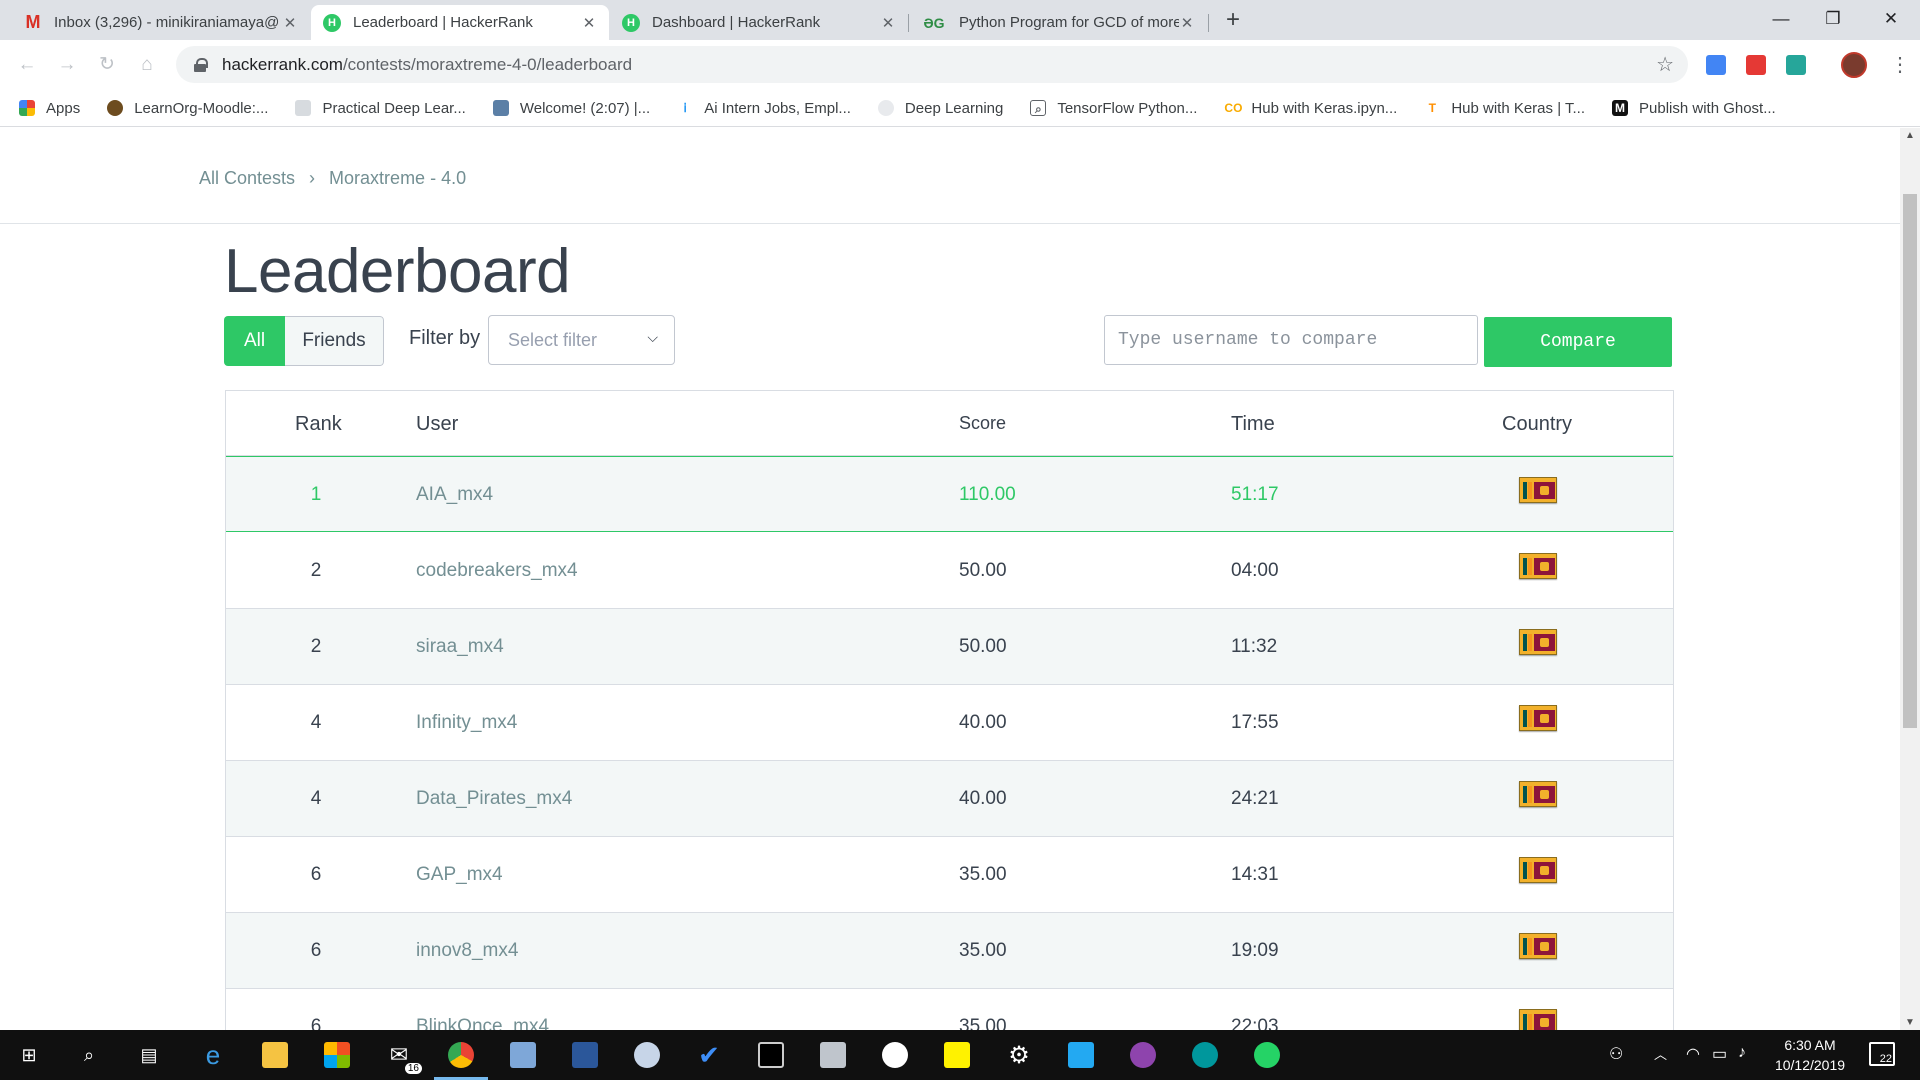 The image size is (1920, 1080). I want to click on user-link: Data_Pirates_mx4, so click(494, 799).